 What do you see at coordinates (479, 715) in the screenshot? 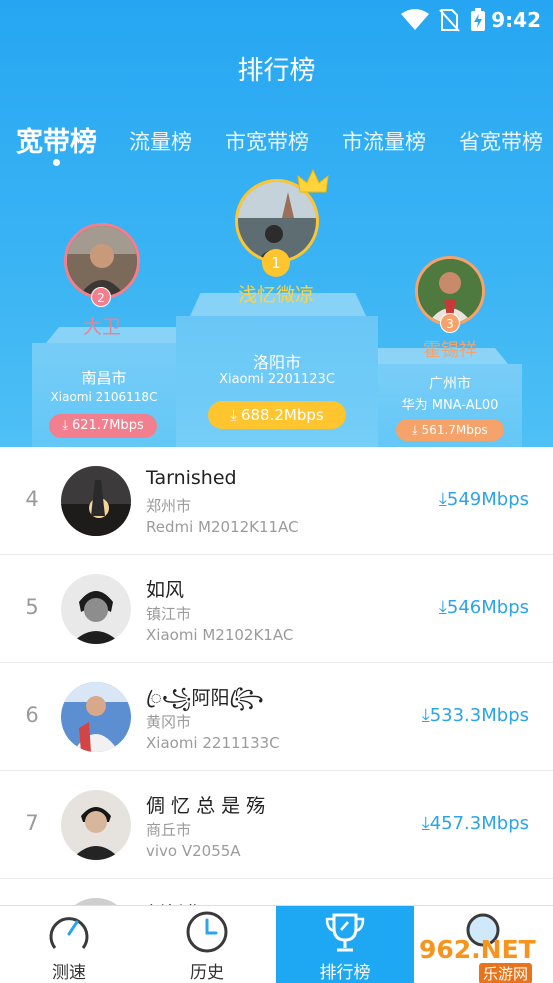
I see `speed-value: 533.3Mbps` at bounding box center [479, 715].